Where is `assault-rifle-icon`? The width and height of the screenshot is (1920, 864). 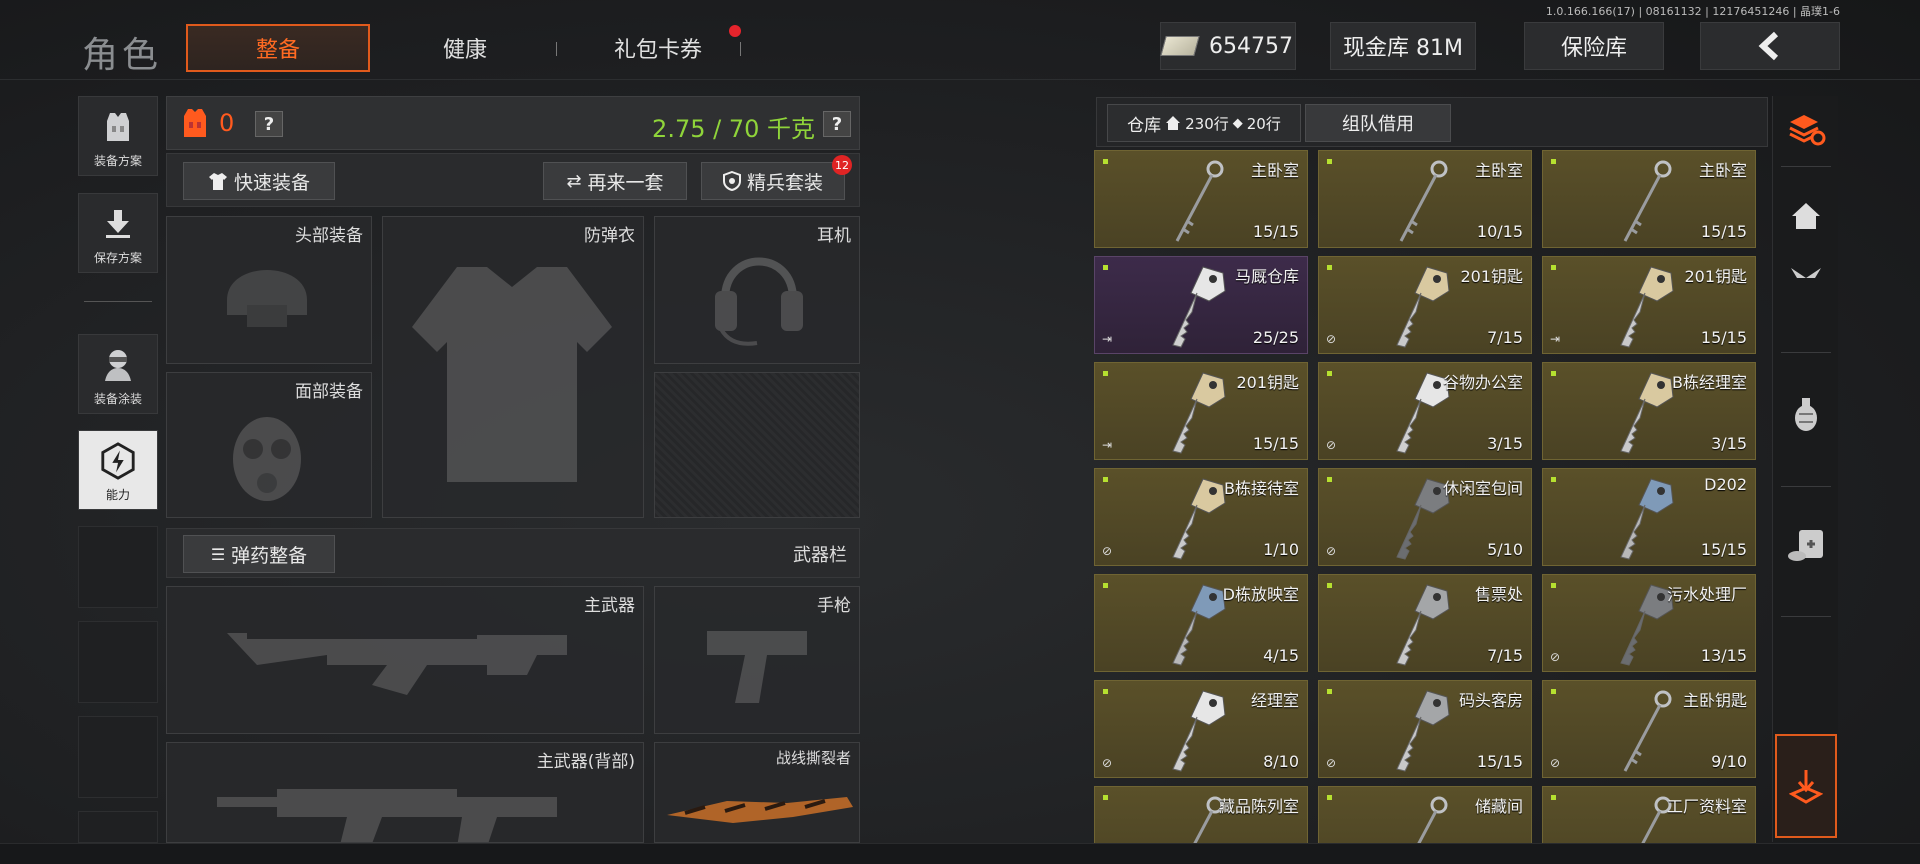
assault-rifle-icon is located at coordinates (387, 815).